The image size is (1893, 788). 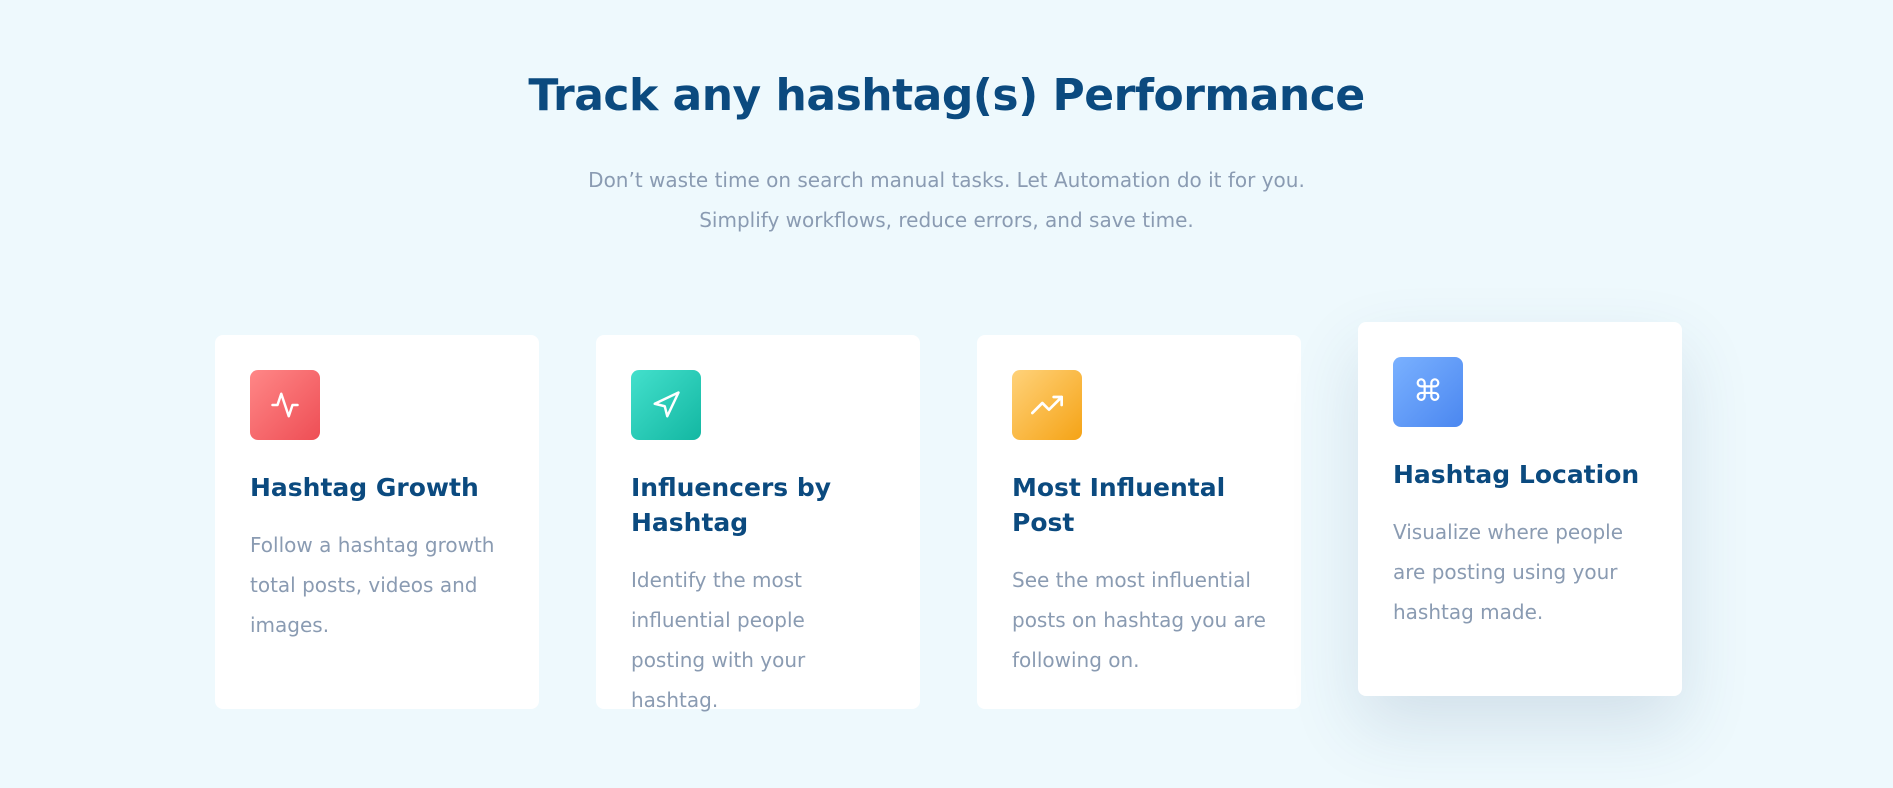 I want to click on card-title: Most Influental Post, so click(x=1119, y=505).